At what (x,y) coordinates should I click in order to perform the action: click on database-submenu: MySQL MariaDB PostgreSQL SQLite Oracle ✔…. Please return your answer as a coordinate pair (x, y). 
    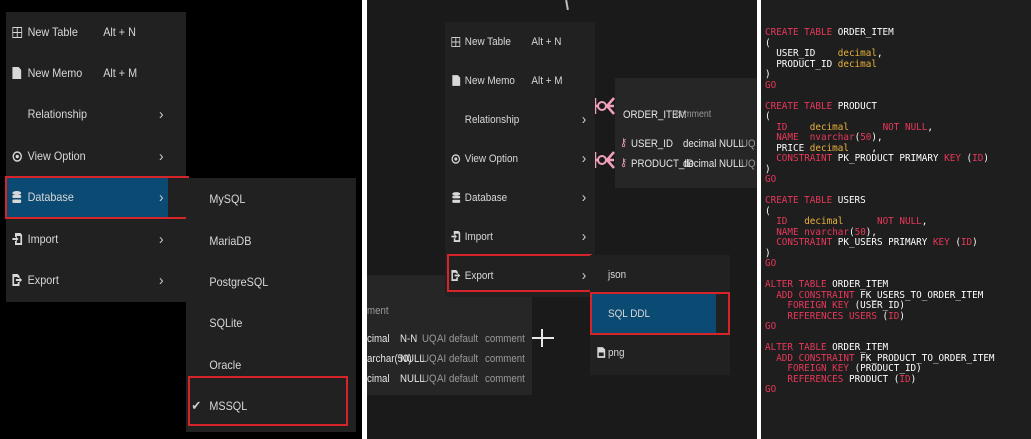
    Looking at the image, I should click on (271, 305).